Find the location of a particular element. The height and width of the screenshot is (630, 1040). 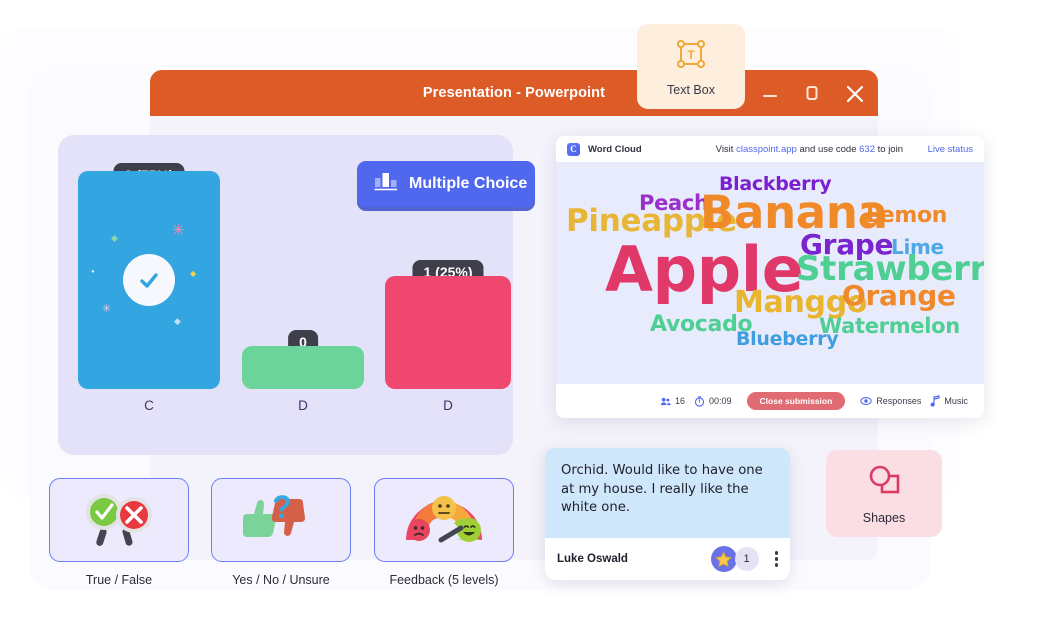

word-cloud-word: Lemon is located at coordinates (907, 215).